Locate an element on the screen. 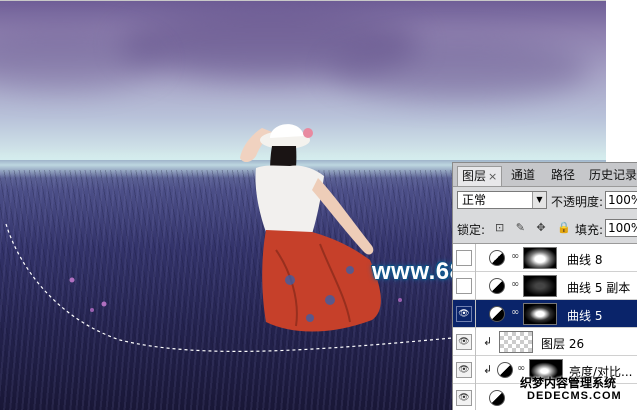  tab-channels-label: 通道 is located at coordinates (523, 175).